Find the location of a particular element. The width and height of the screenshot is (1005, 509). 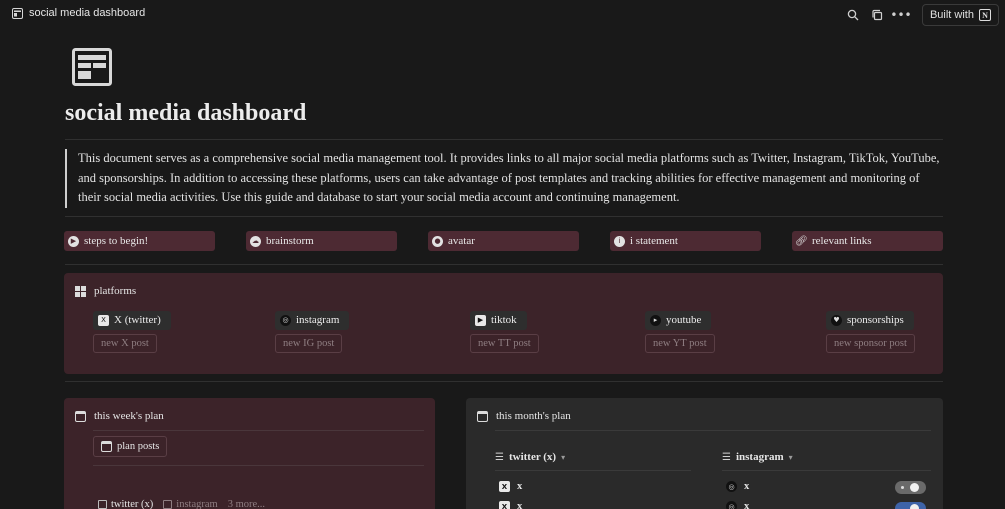

tab-twitter: twitter (x) is located at coordinates (125, 504).